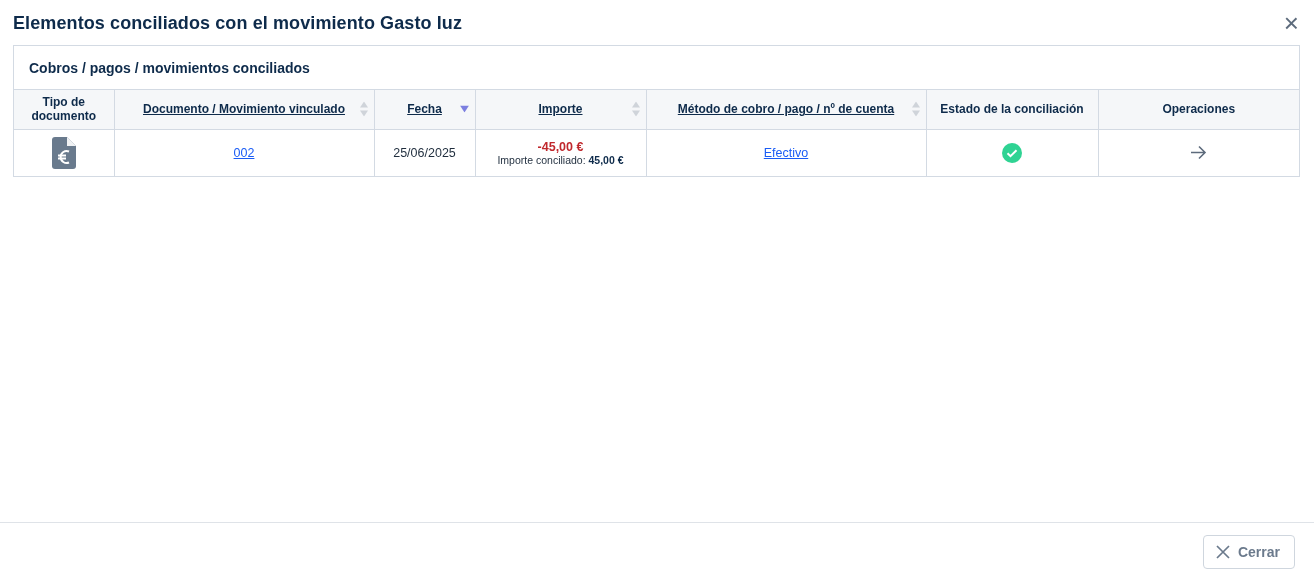 This screenshot has height=580, width=1314. I want to click on date-text: 25/06/2025, so click(424, 152).